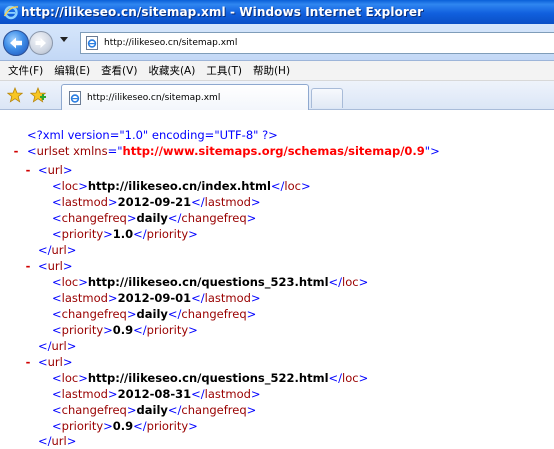 The height and width of the screenshot is (449, 554). Describe the element at coordinates (154, 97) in the screenshot. I see `tab-title: http://ilikeseo.cn/sitemap.xml` at that location.